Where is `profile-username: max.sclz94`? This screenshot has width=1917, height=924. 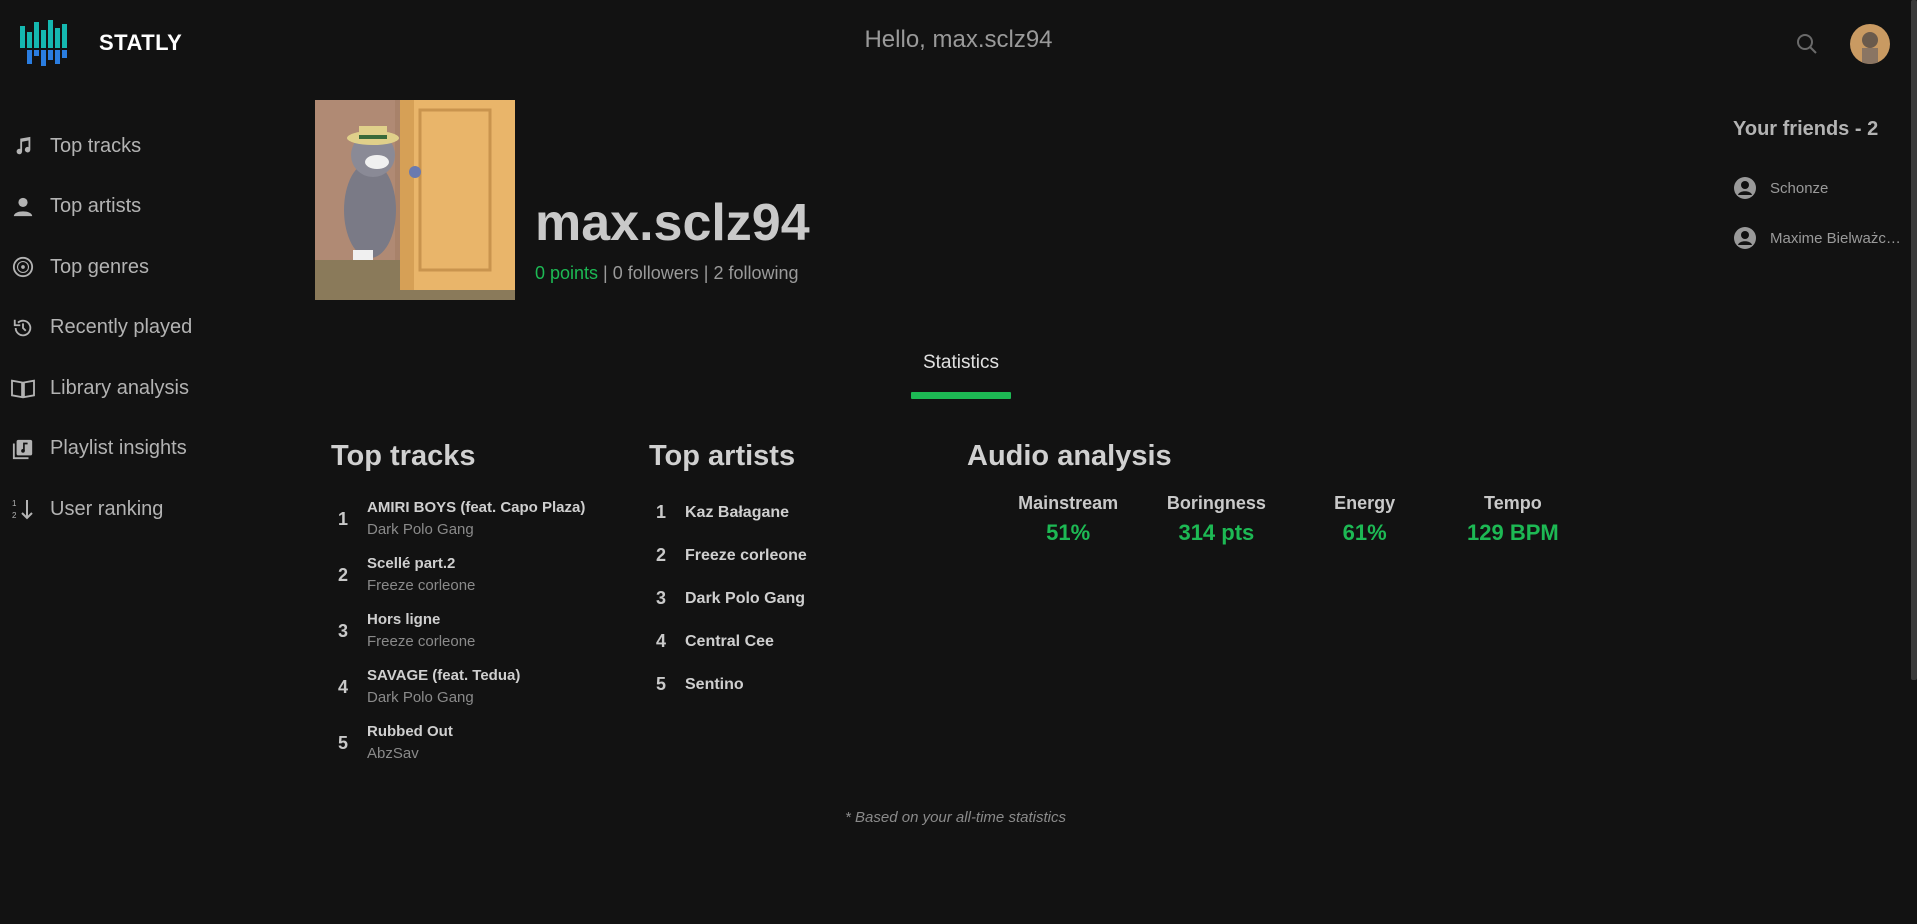
profile-username: max.sclz94 is located at coordinates (672, 223).